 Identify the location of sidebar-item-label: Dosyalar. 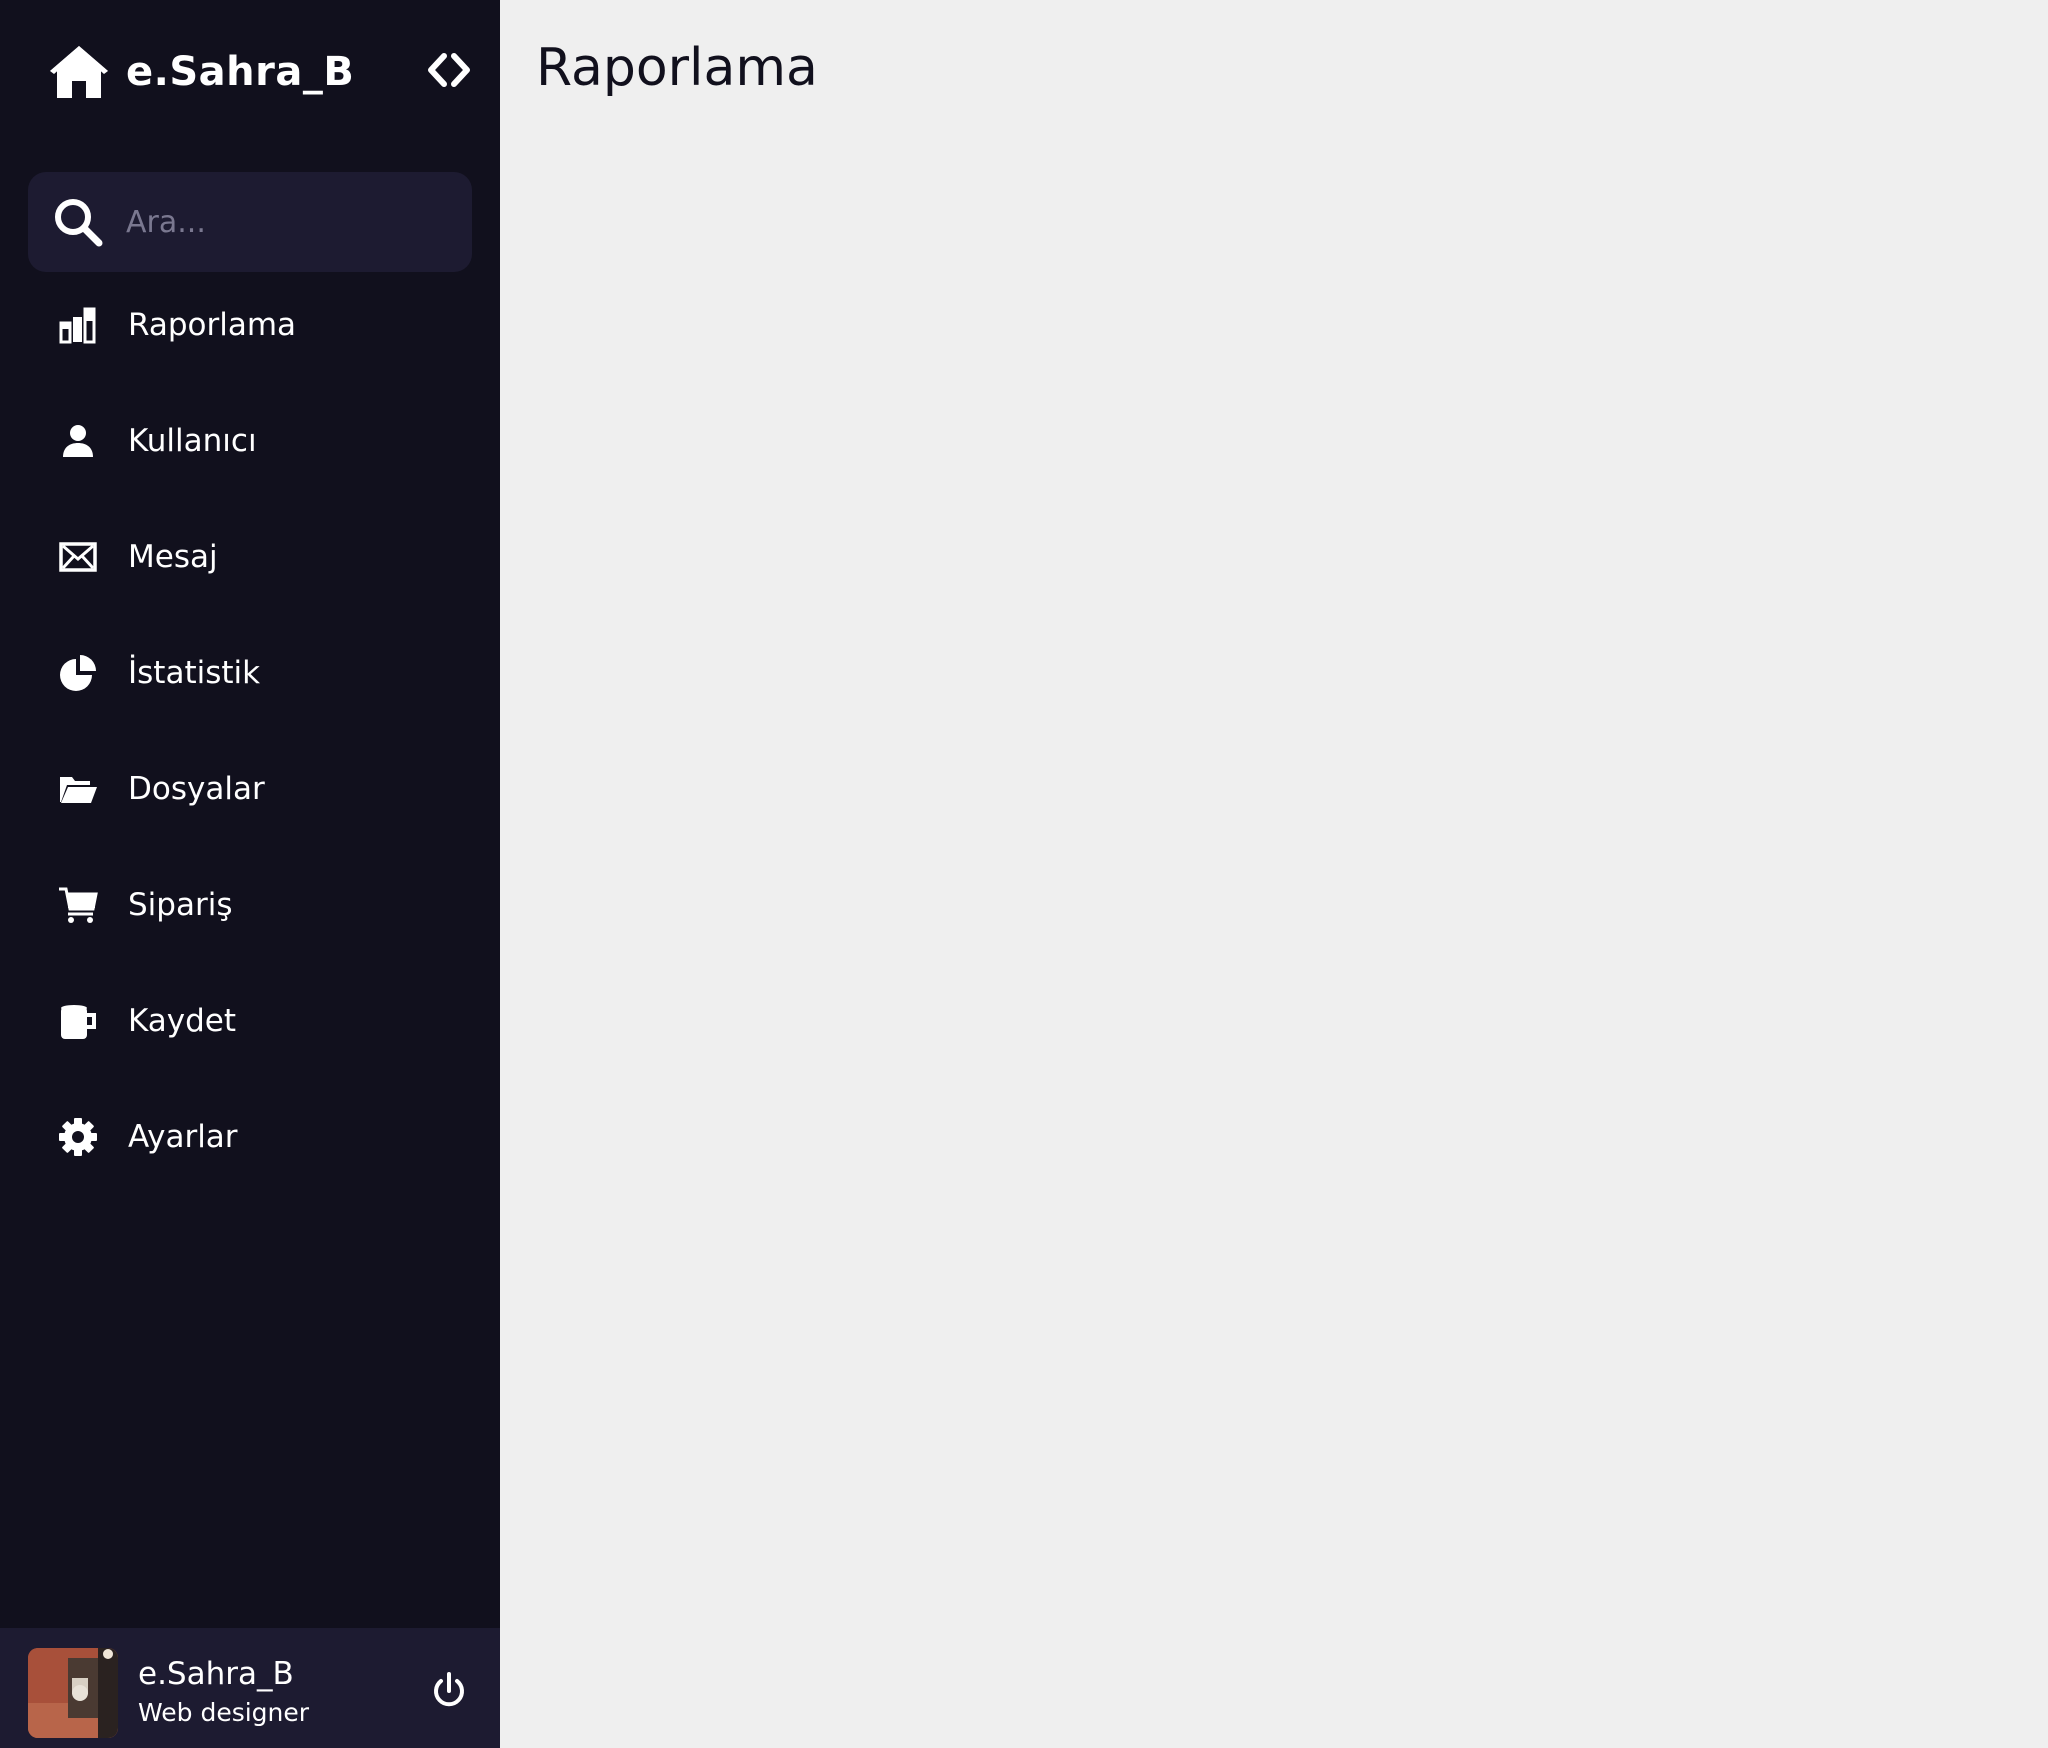
(196, 789).